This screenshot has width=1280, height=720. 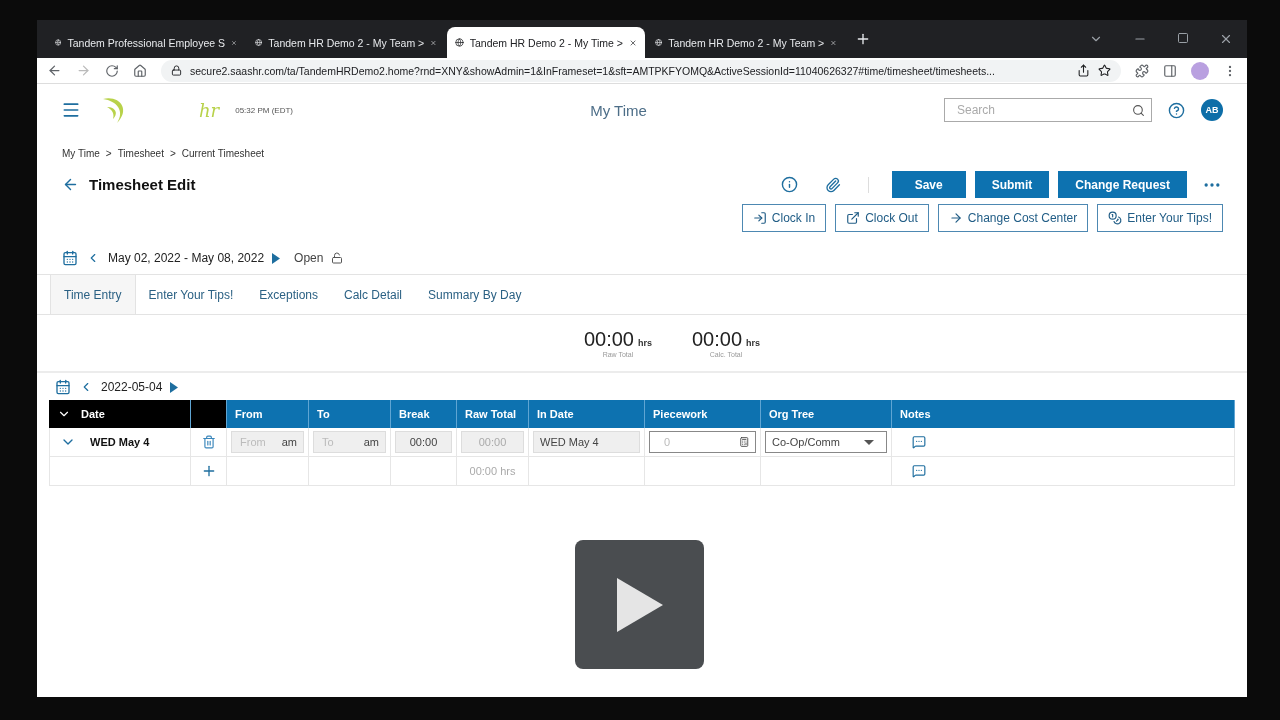 I want to click on action-button: Submit, so click(x=1012, y=184).